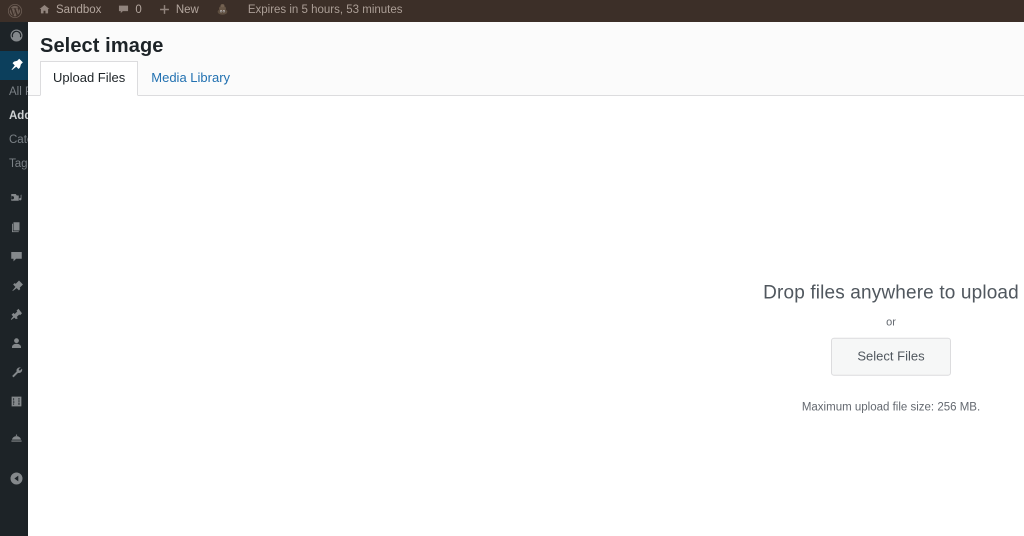  What do you see at coordinates (16, 315) in the screenshot?
I see `plug-icon` at bounding box center [16, 315].